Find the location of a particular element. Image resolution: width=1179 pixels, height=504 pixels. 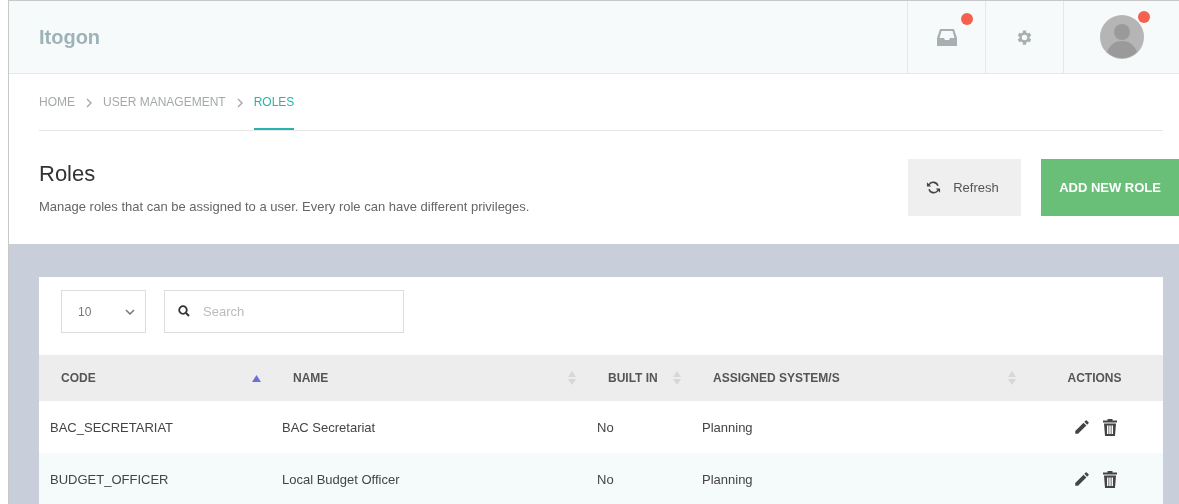

column-header: BUILT IN is located at coordinates (638, 378).